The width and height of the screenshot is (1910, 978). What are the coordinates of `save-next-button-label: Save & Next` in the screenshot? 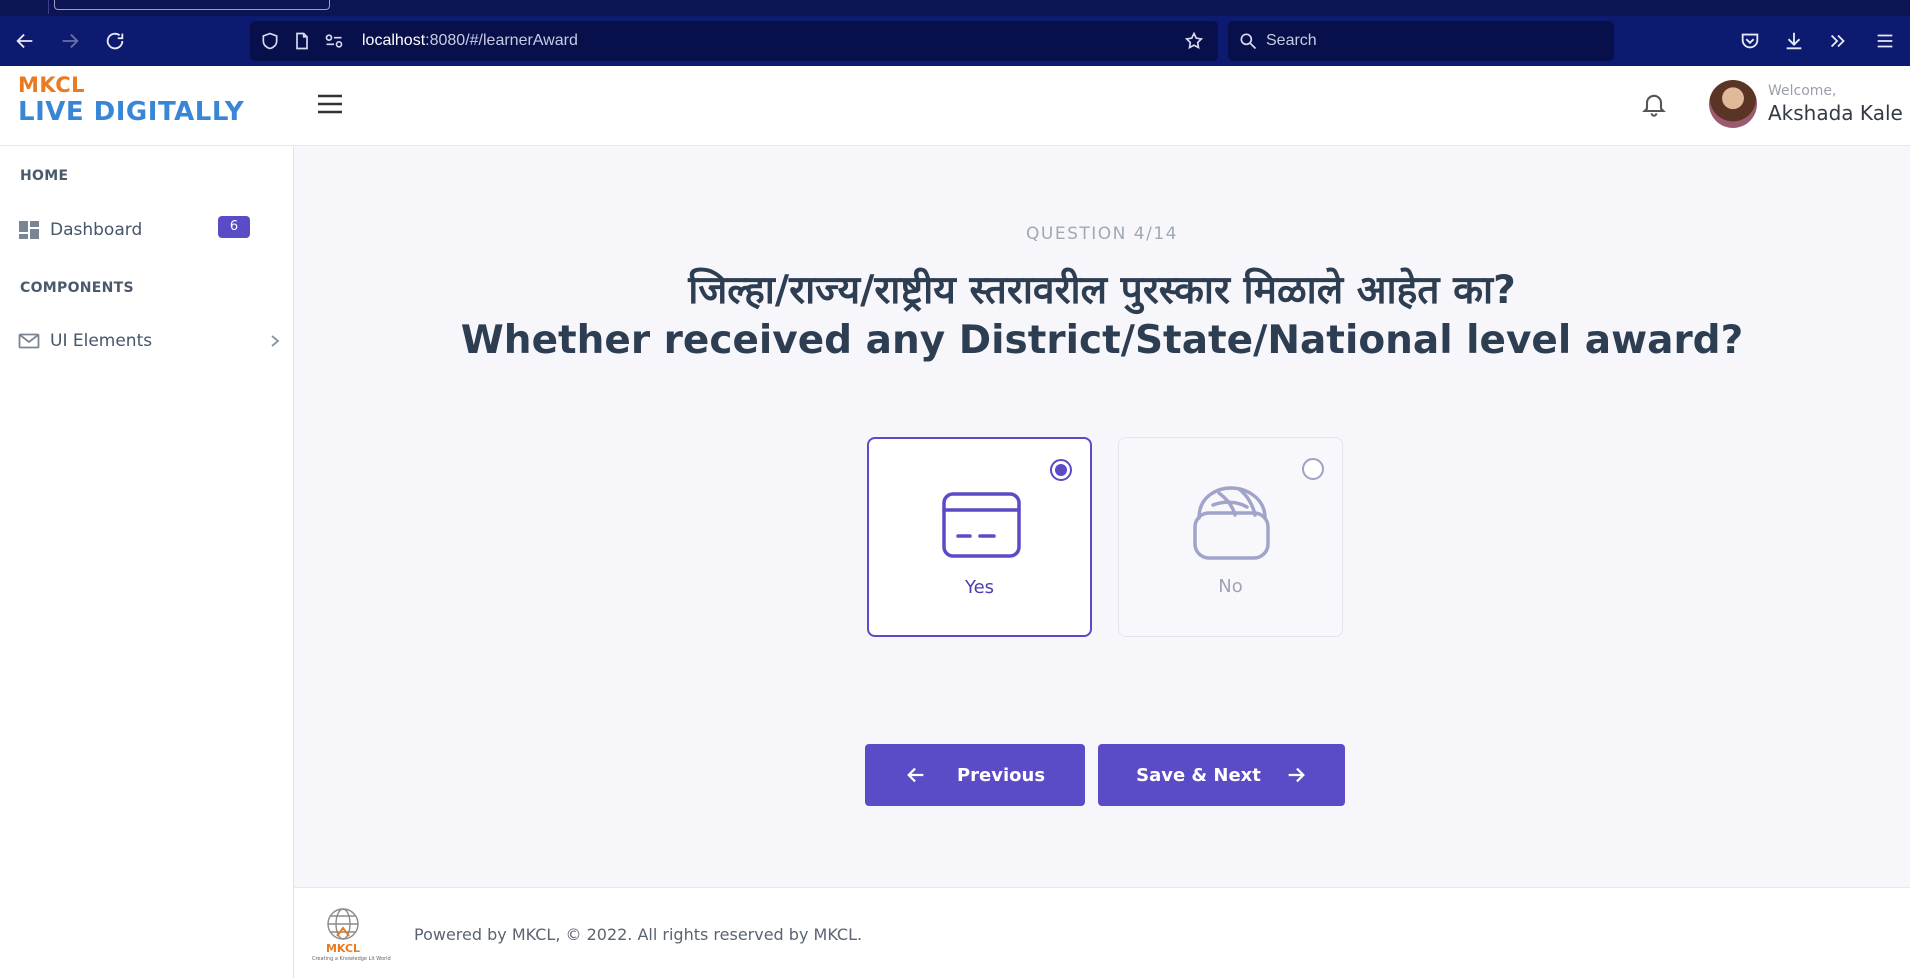 It's located at (1198, 775).